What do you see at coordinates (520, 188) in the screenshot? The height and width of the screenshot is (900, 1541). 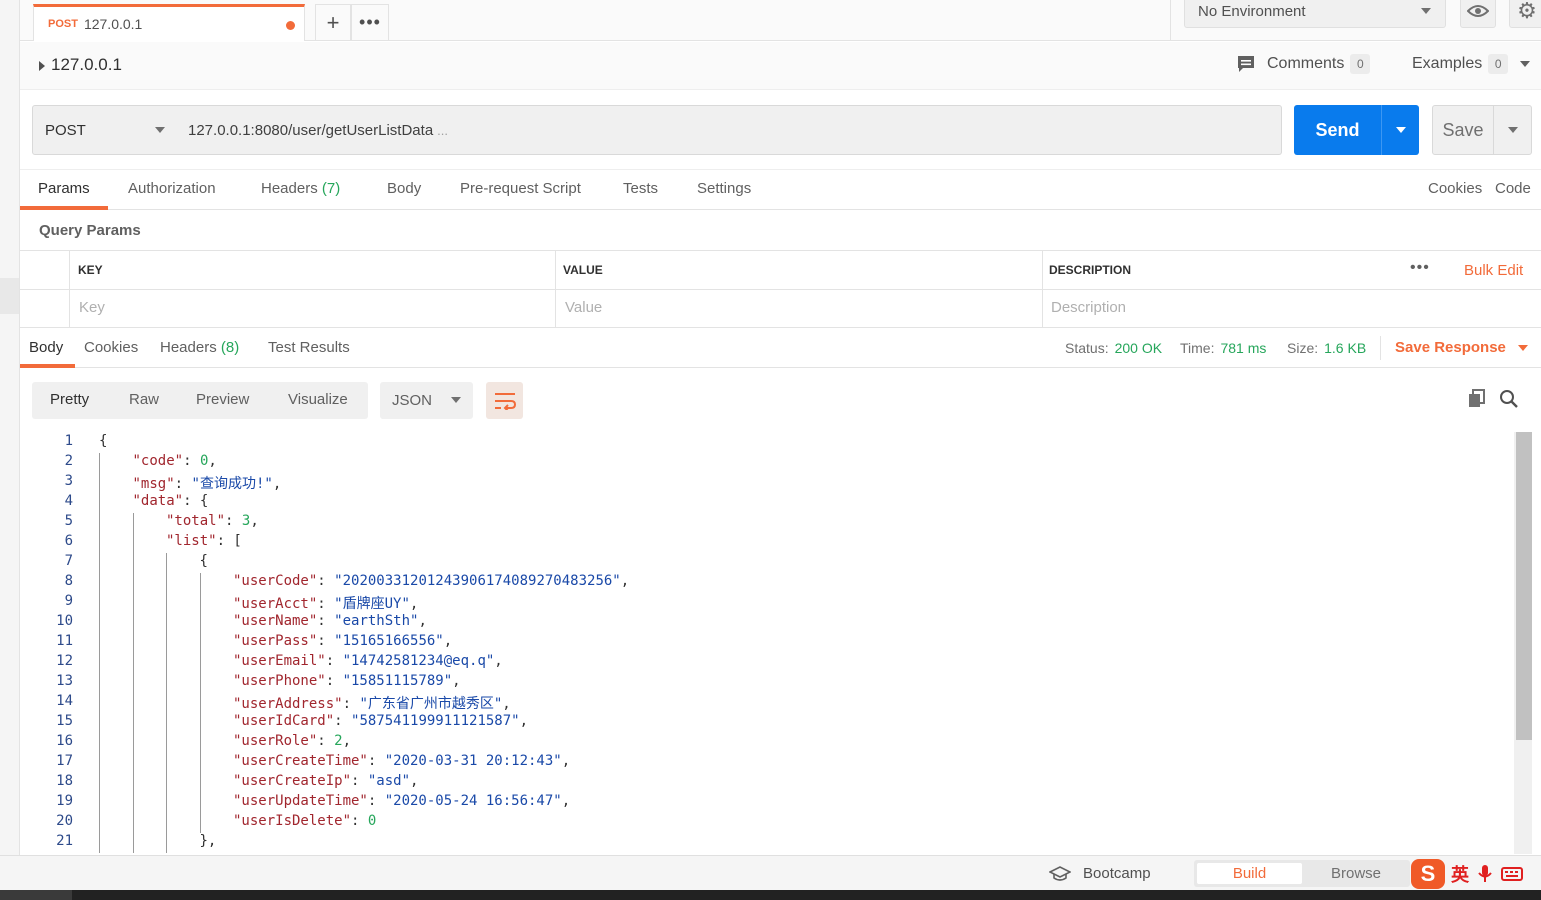 I see `tab-prerequest-script: Pre-request Script` at bounding box center [520, 188].